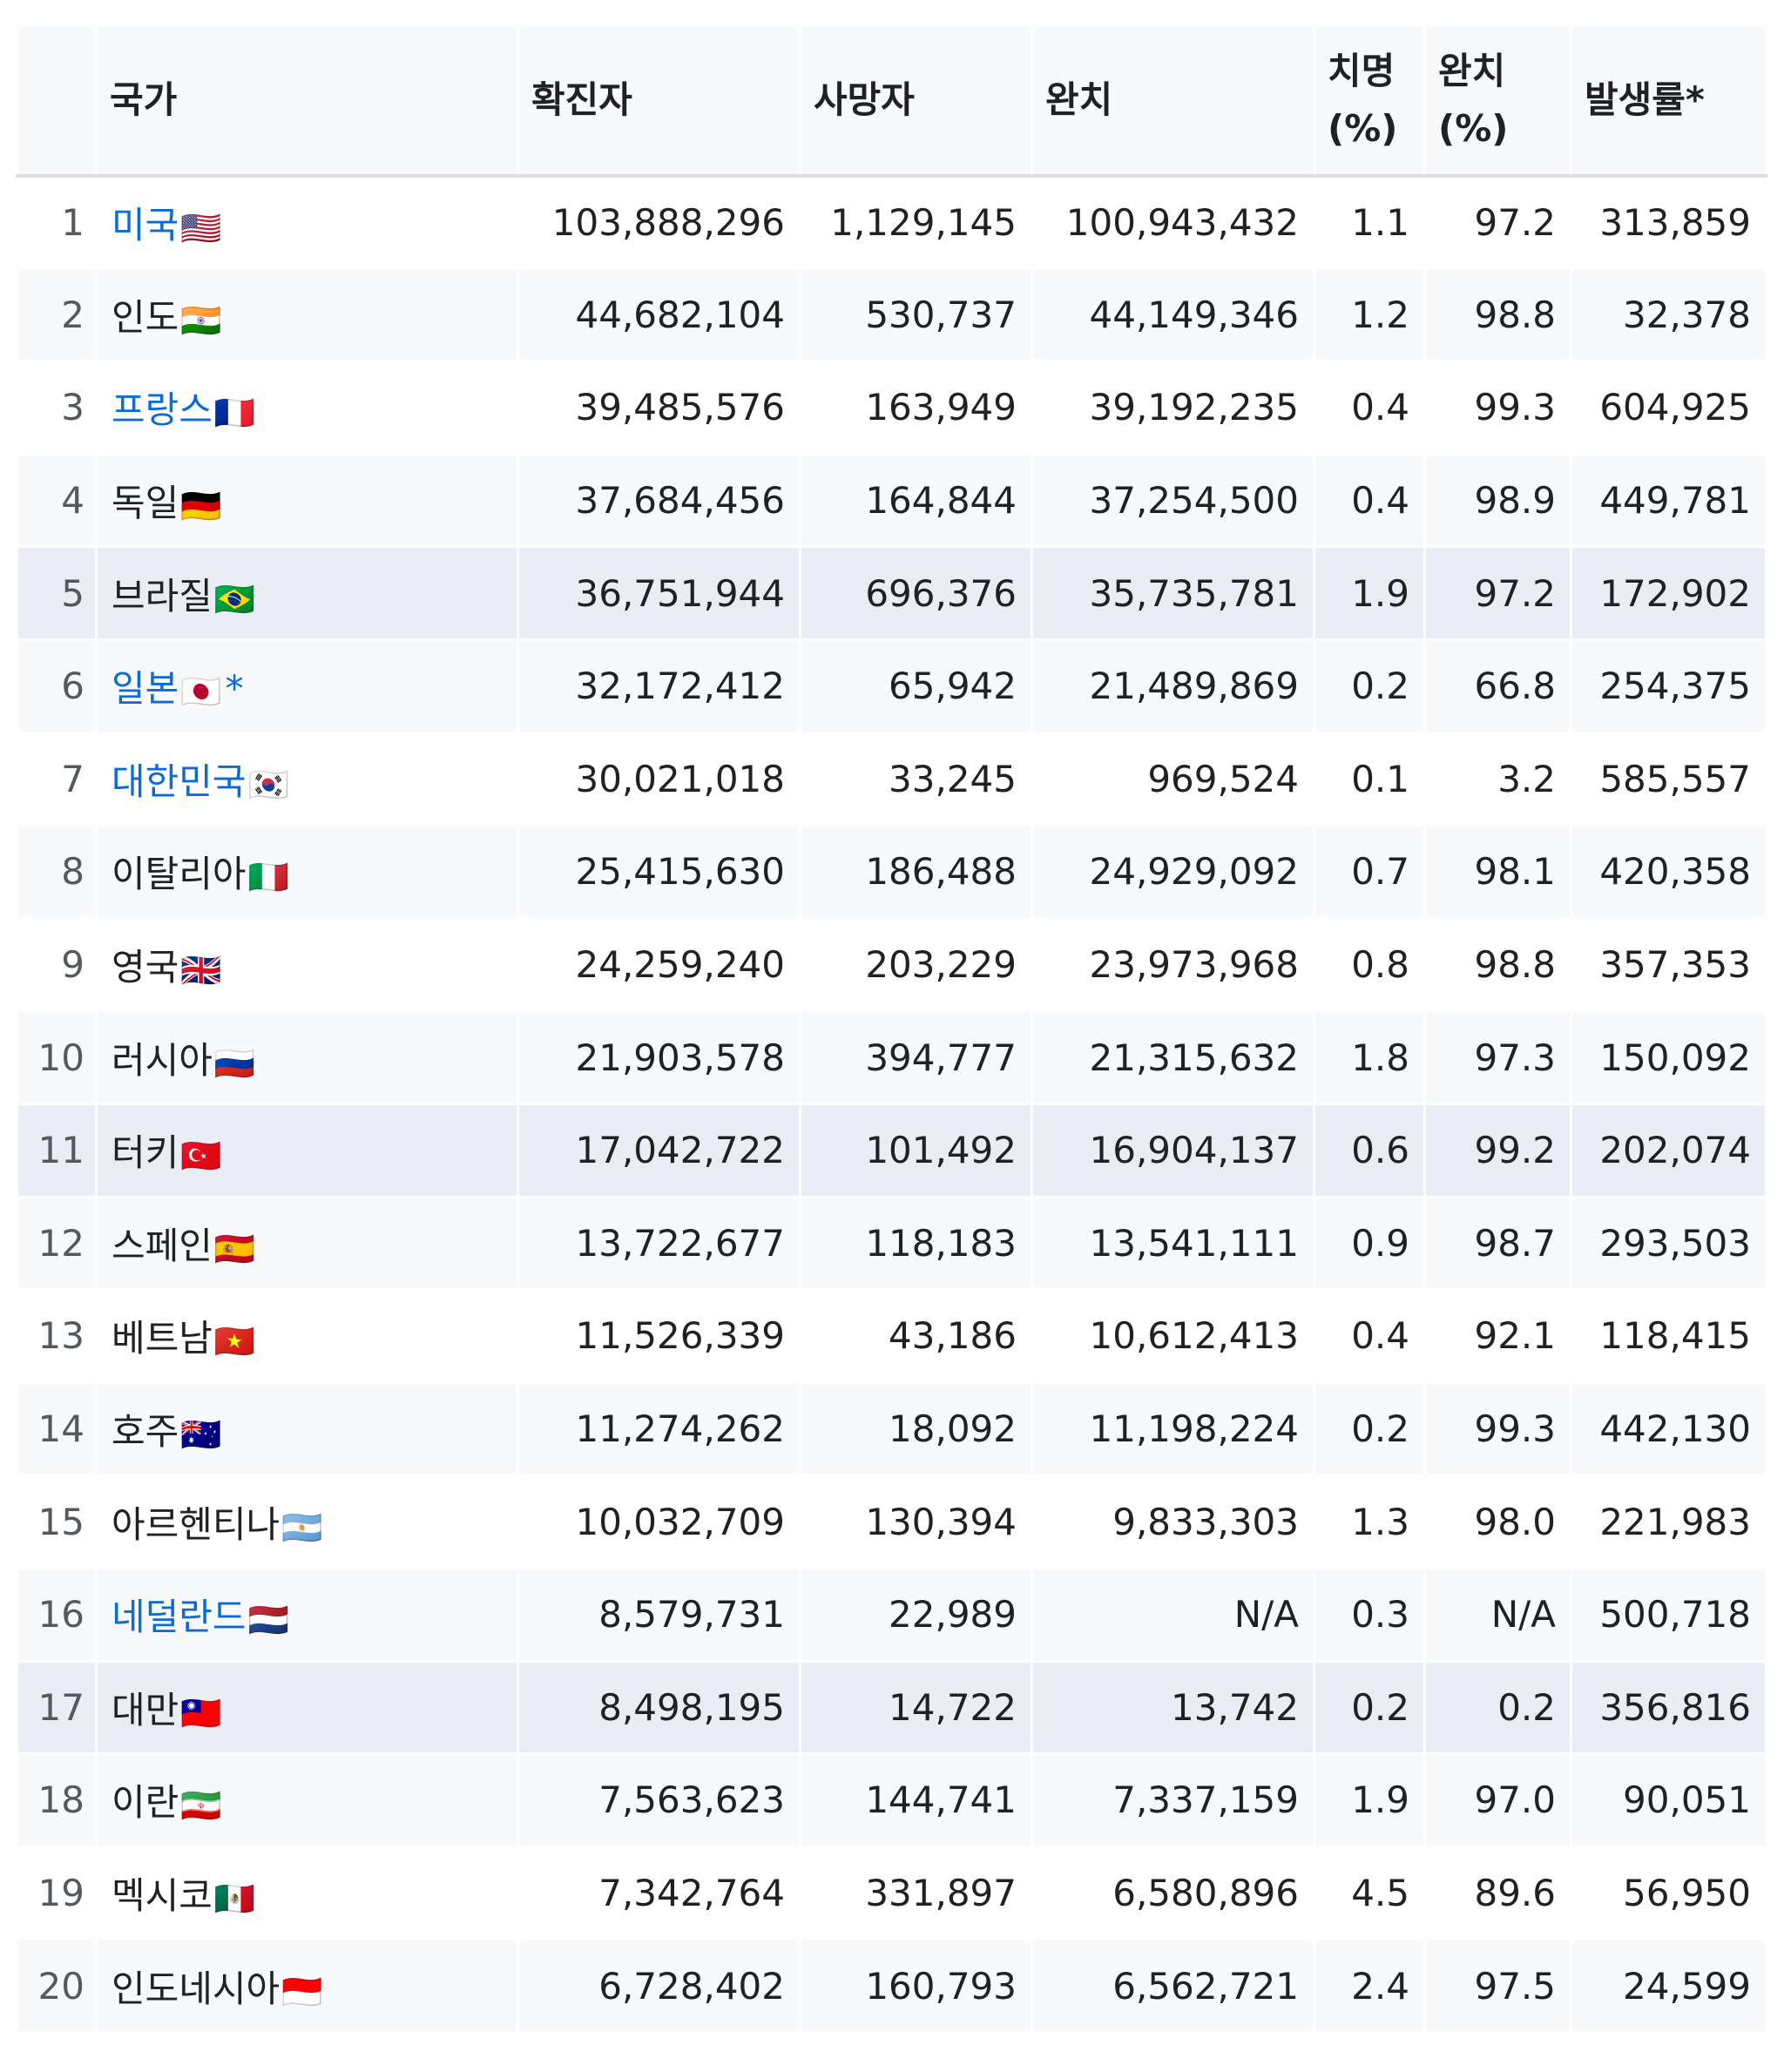 Image resolution: width=1784 pixels, height=2072 pixels. Describe the element at coordinates (1173, 315) in the screenshot. I see `recovered-cell: 44,149,346` at that location.